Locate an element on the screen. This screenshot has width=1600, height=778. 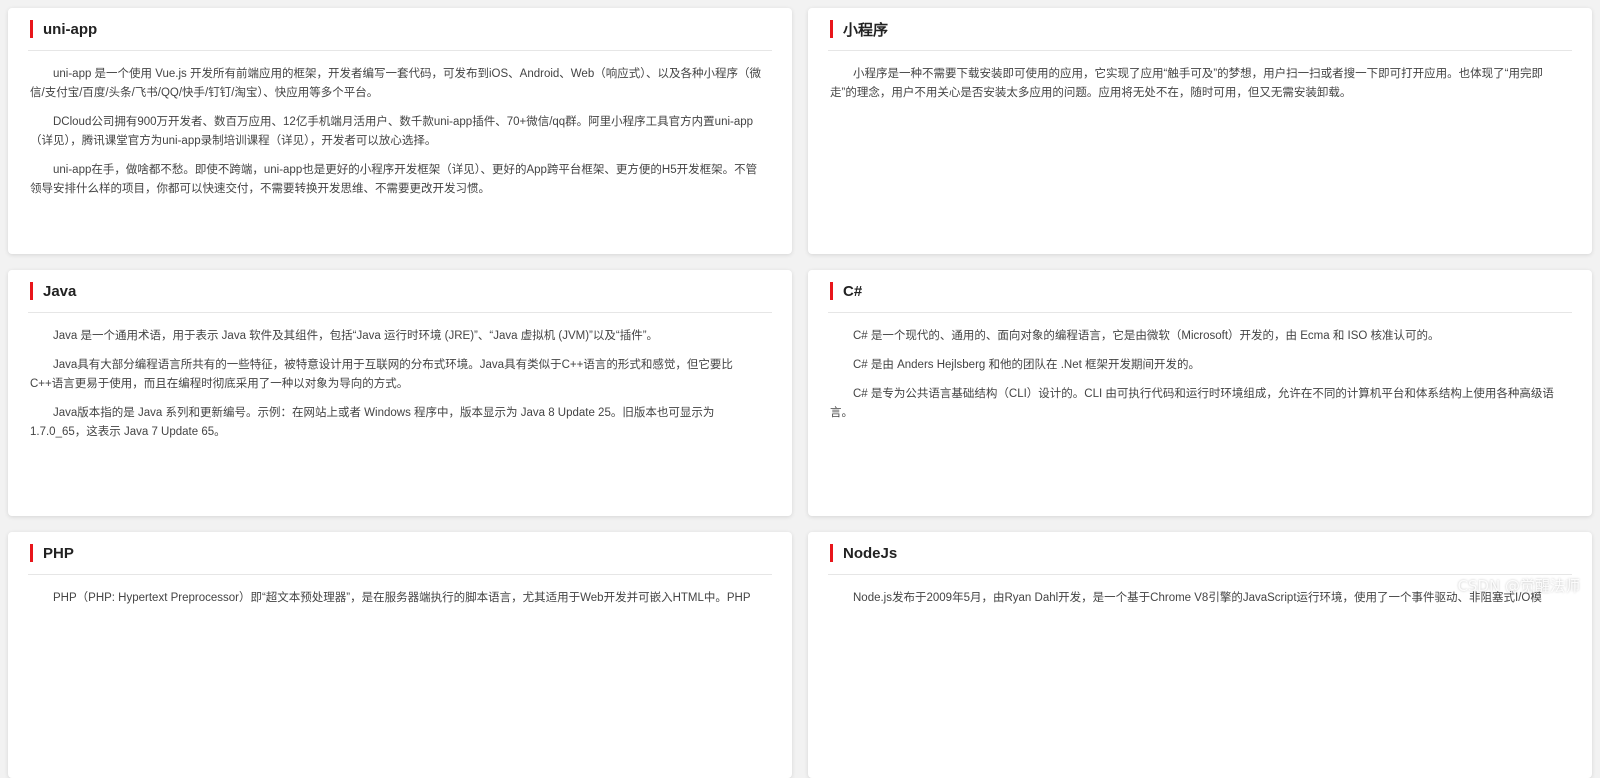
card-header: C# is located at coordinates (1200, 291).